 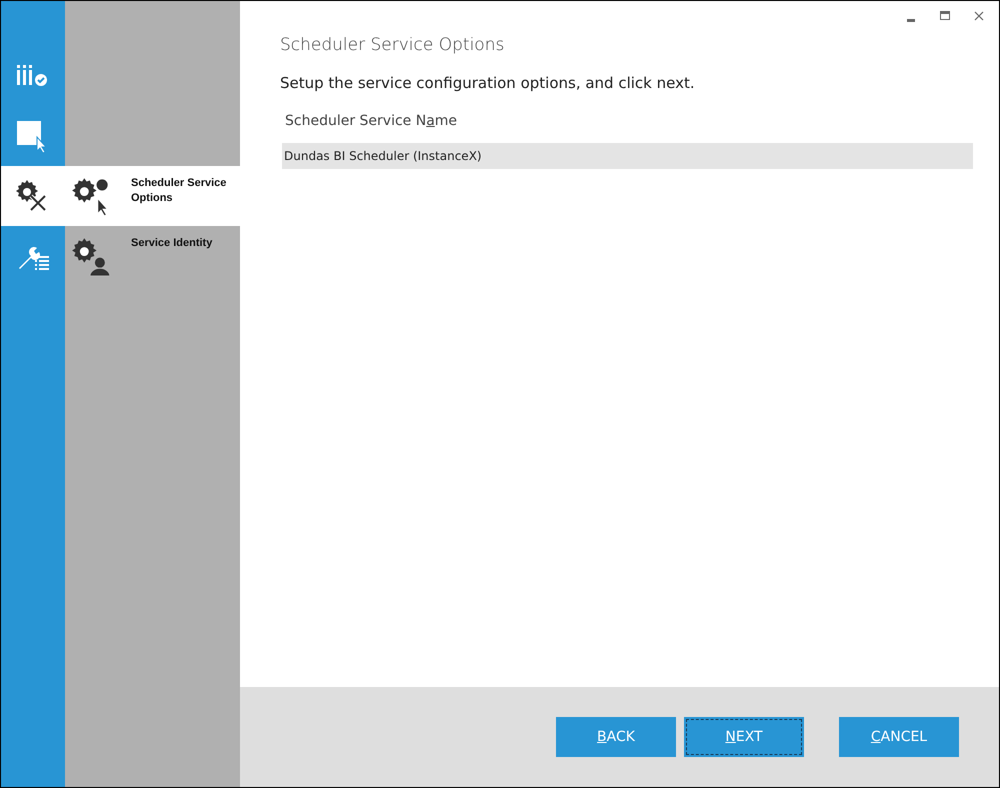 What do you see at coordinates (911, 20) in the screenshot?
I see `minimize-icon` at bounding box center [911, 20].